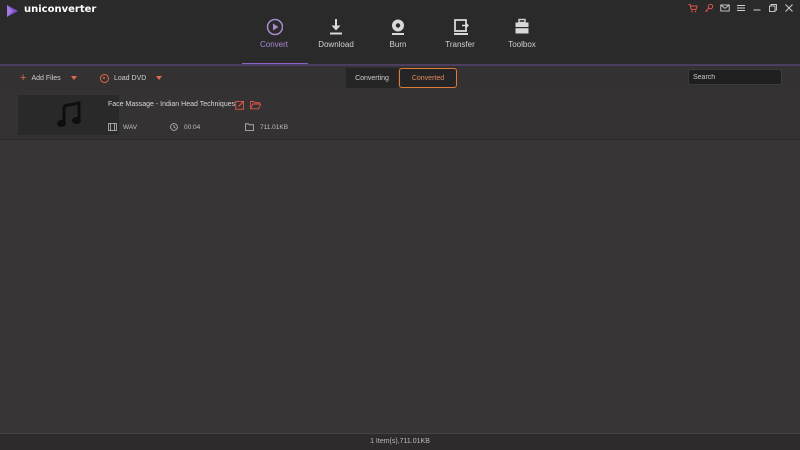 The height and width of the screenshot is (450, 800). Describe the element at coordinates (104, 78) in the screenshot. I see `dvd-icon` at that location.